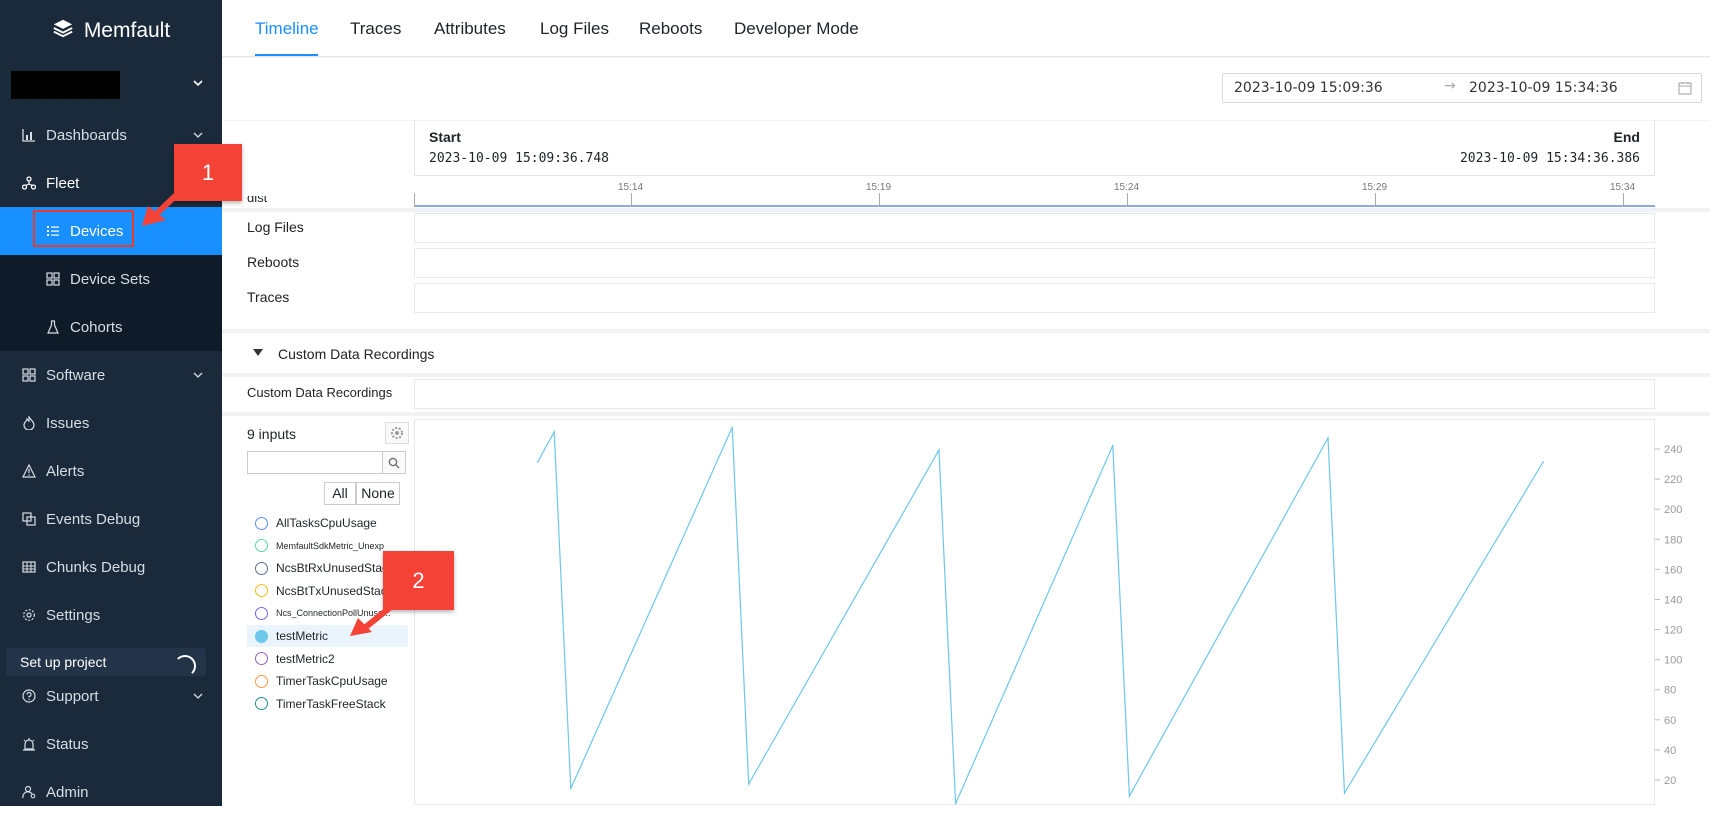  What do you see at coordinates (375, 29) in the screenshot?
I see `tab-traces: Traces` at bounding box center [375, 29].